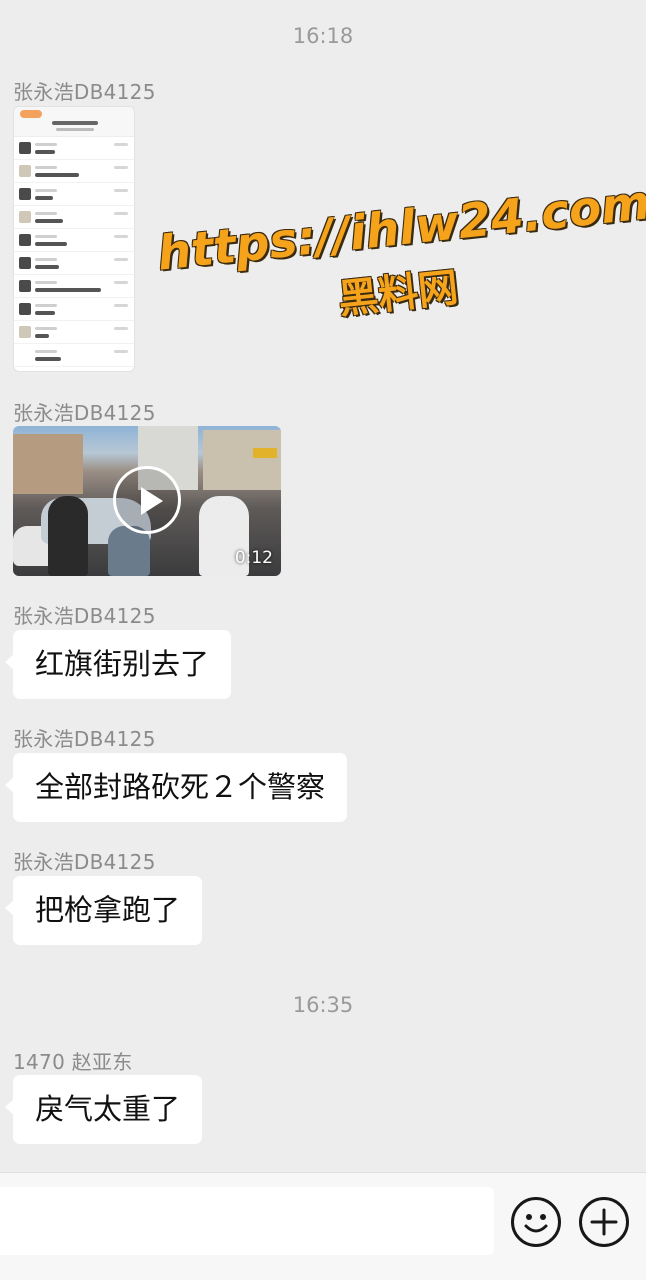 Image resolution: width=646 pixels, height=1280 pixels. I want to click on watermark-url: https://ihlw24.com, so click(400, 228).